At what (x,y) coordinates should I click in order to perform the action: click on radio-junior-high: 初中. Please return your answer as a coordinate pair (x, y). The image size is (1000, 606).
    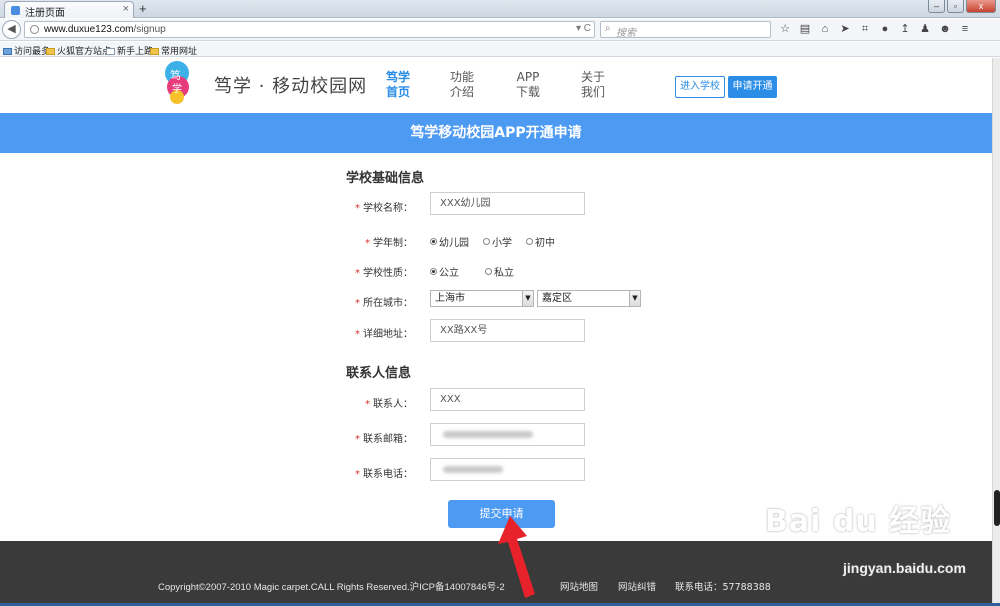
    Looking at the image, I should click on (540, 241).